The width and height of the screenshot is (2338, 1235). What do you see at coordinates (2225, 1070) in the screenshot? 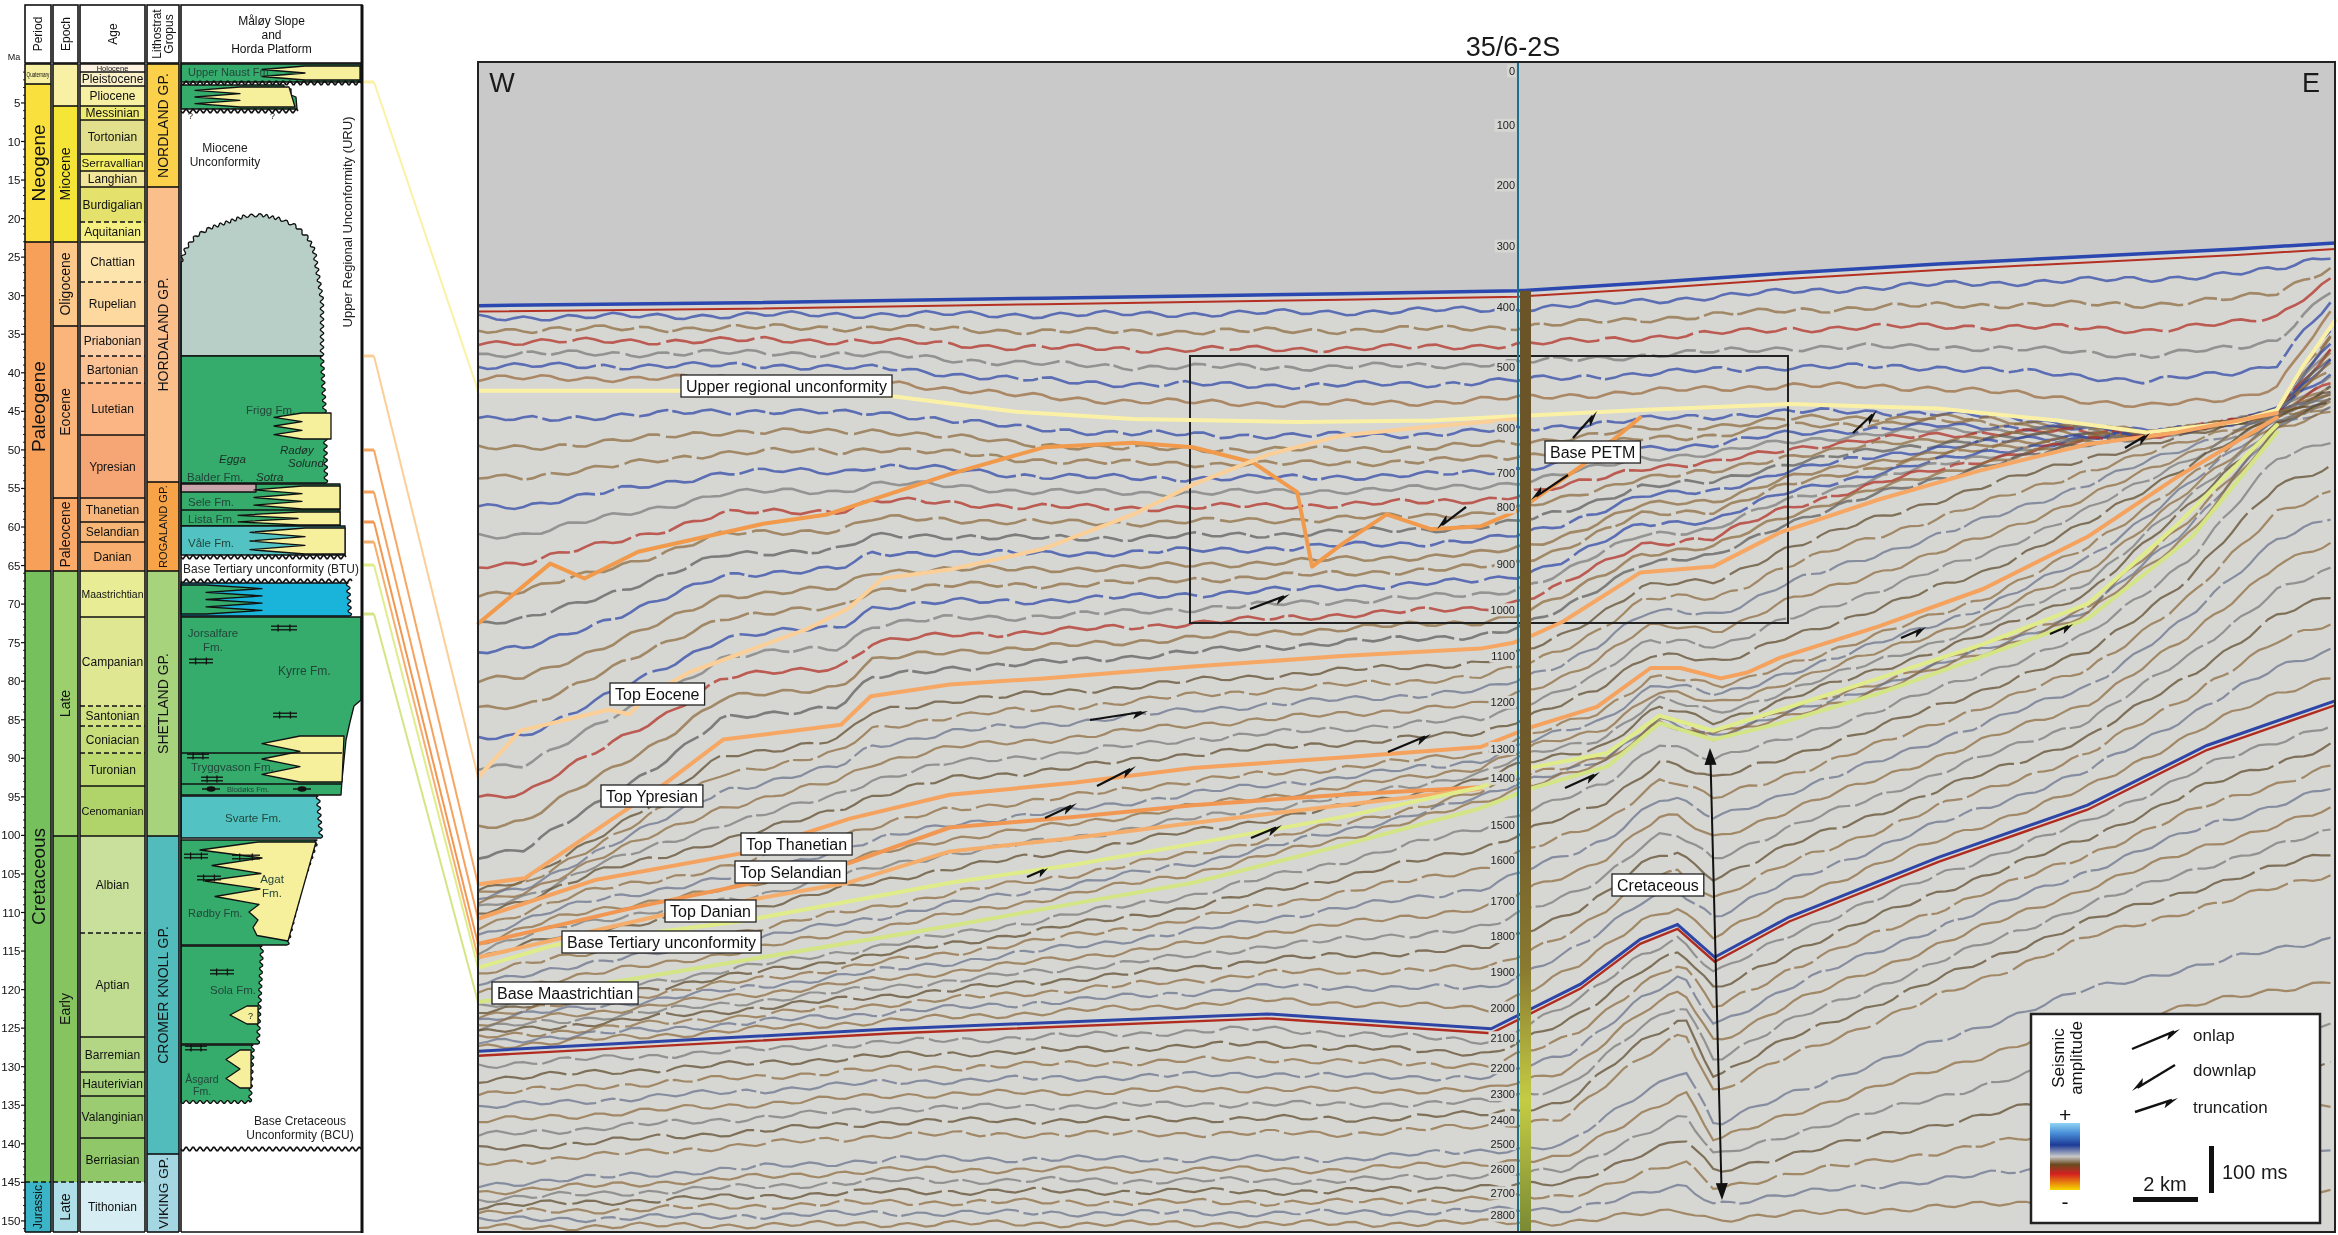
I see `legend-label: downlap` at bounding box center [2225, 1070].